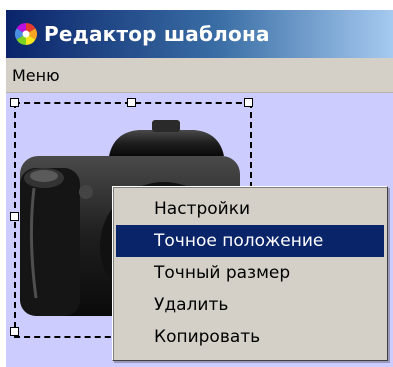 This screenshot has height=367, width=393. Describe the element at coordinates (26, 34) in the screenshot. I see `color-wheel-icon` at that location.